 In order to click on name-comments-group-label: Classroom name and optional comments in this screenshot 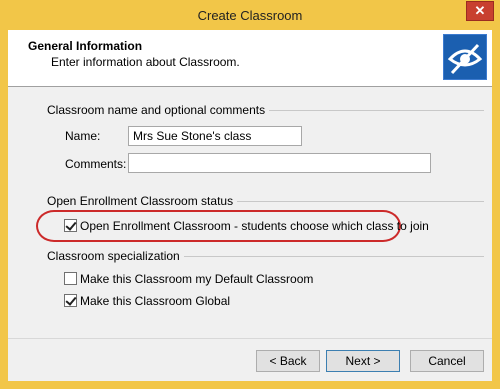, I will do `click(158, 110)`.